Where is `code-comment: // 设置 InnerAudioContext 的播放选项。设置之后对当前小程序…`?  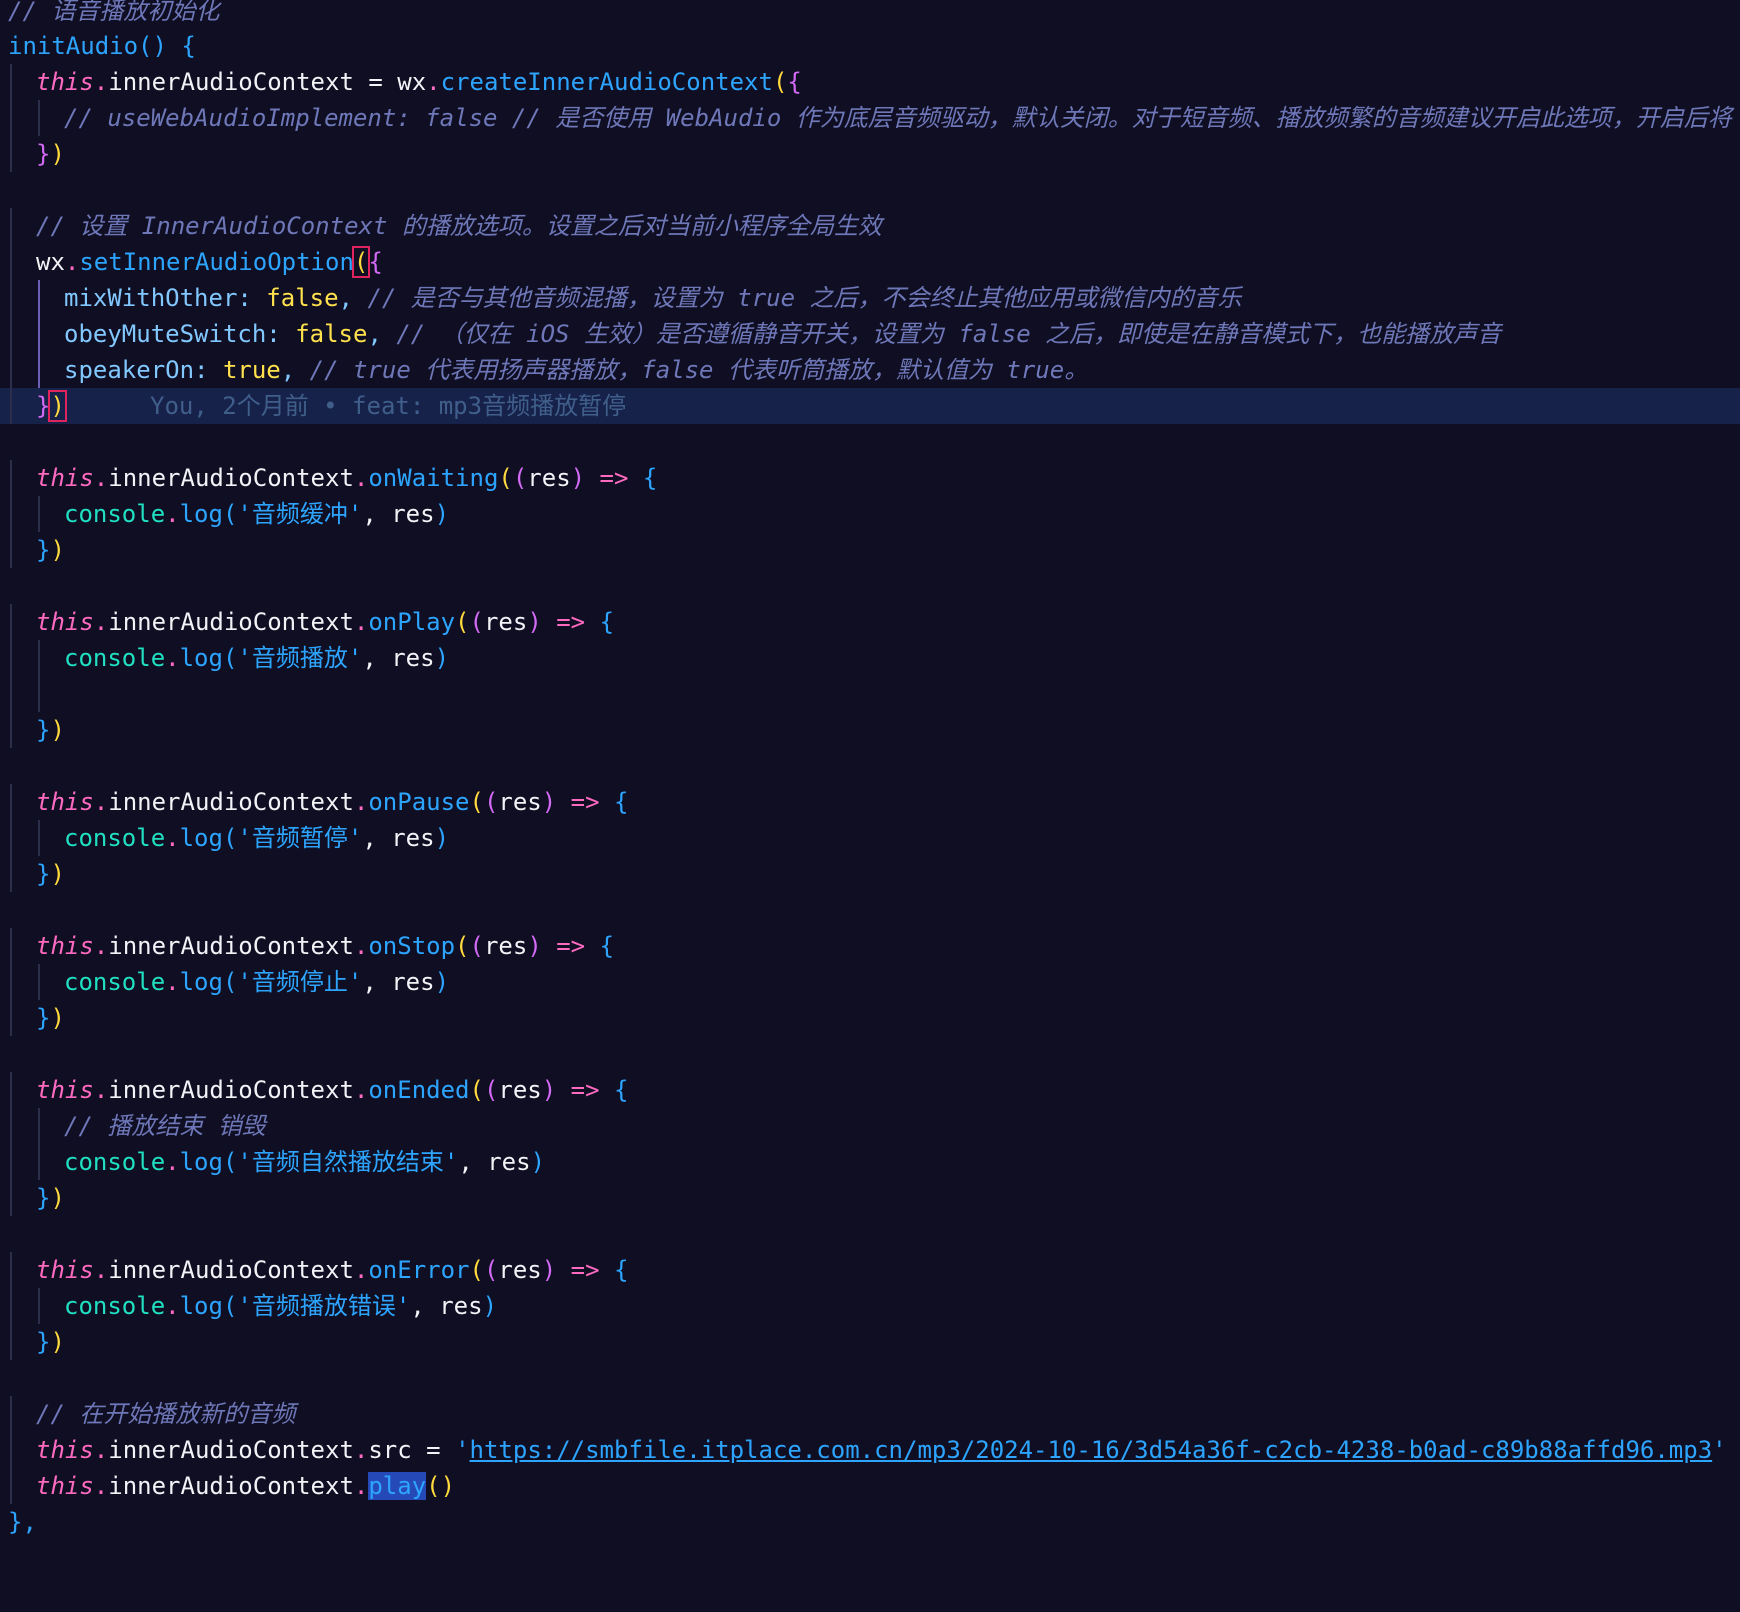
code-comment: // 设置 InnerAudioContext 的播放选项。设置之后对当前小程序… is located at coordinates (459, 226).